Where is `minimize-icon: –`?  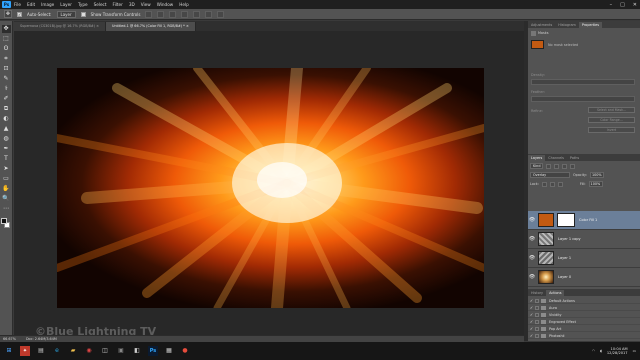 minimize-icon: – is located at coordinates (611, 5).